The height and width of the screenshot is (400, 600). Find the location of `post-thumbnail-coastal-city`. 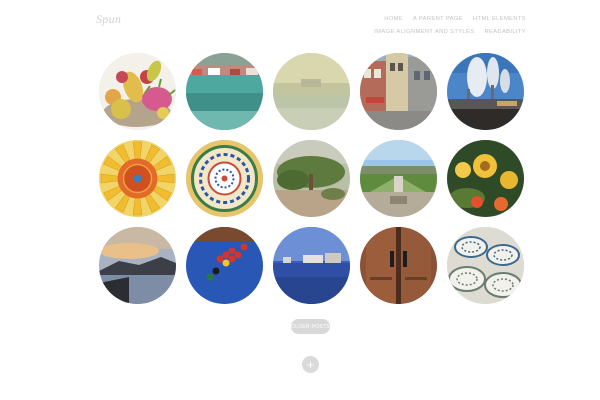

post-thumbnail-coastal-city is located at coordinates (311, 265).